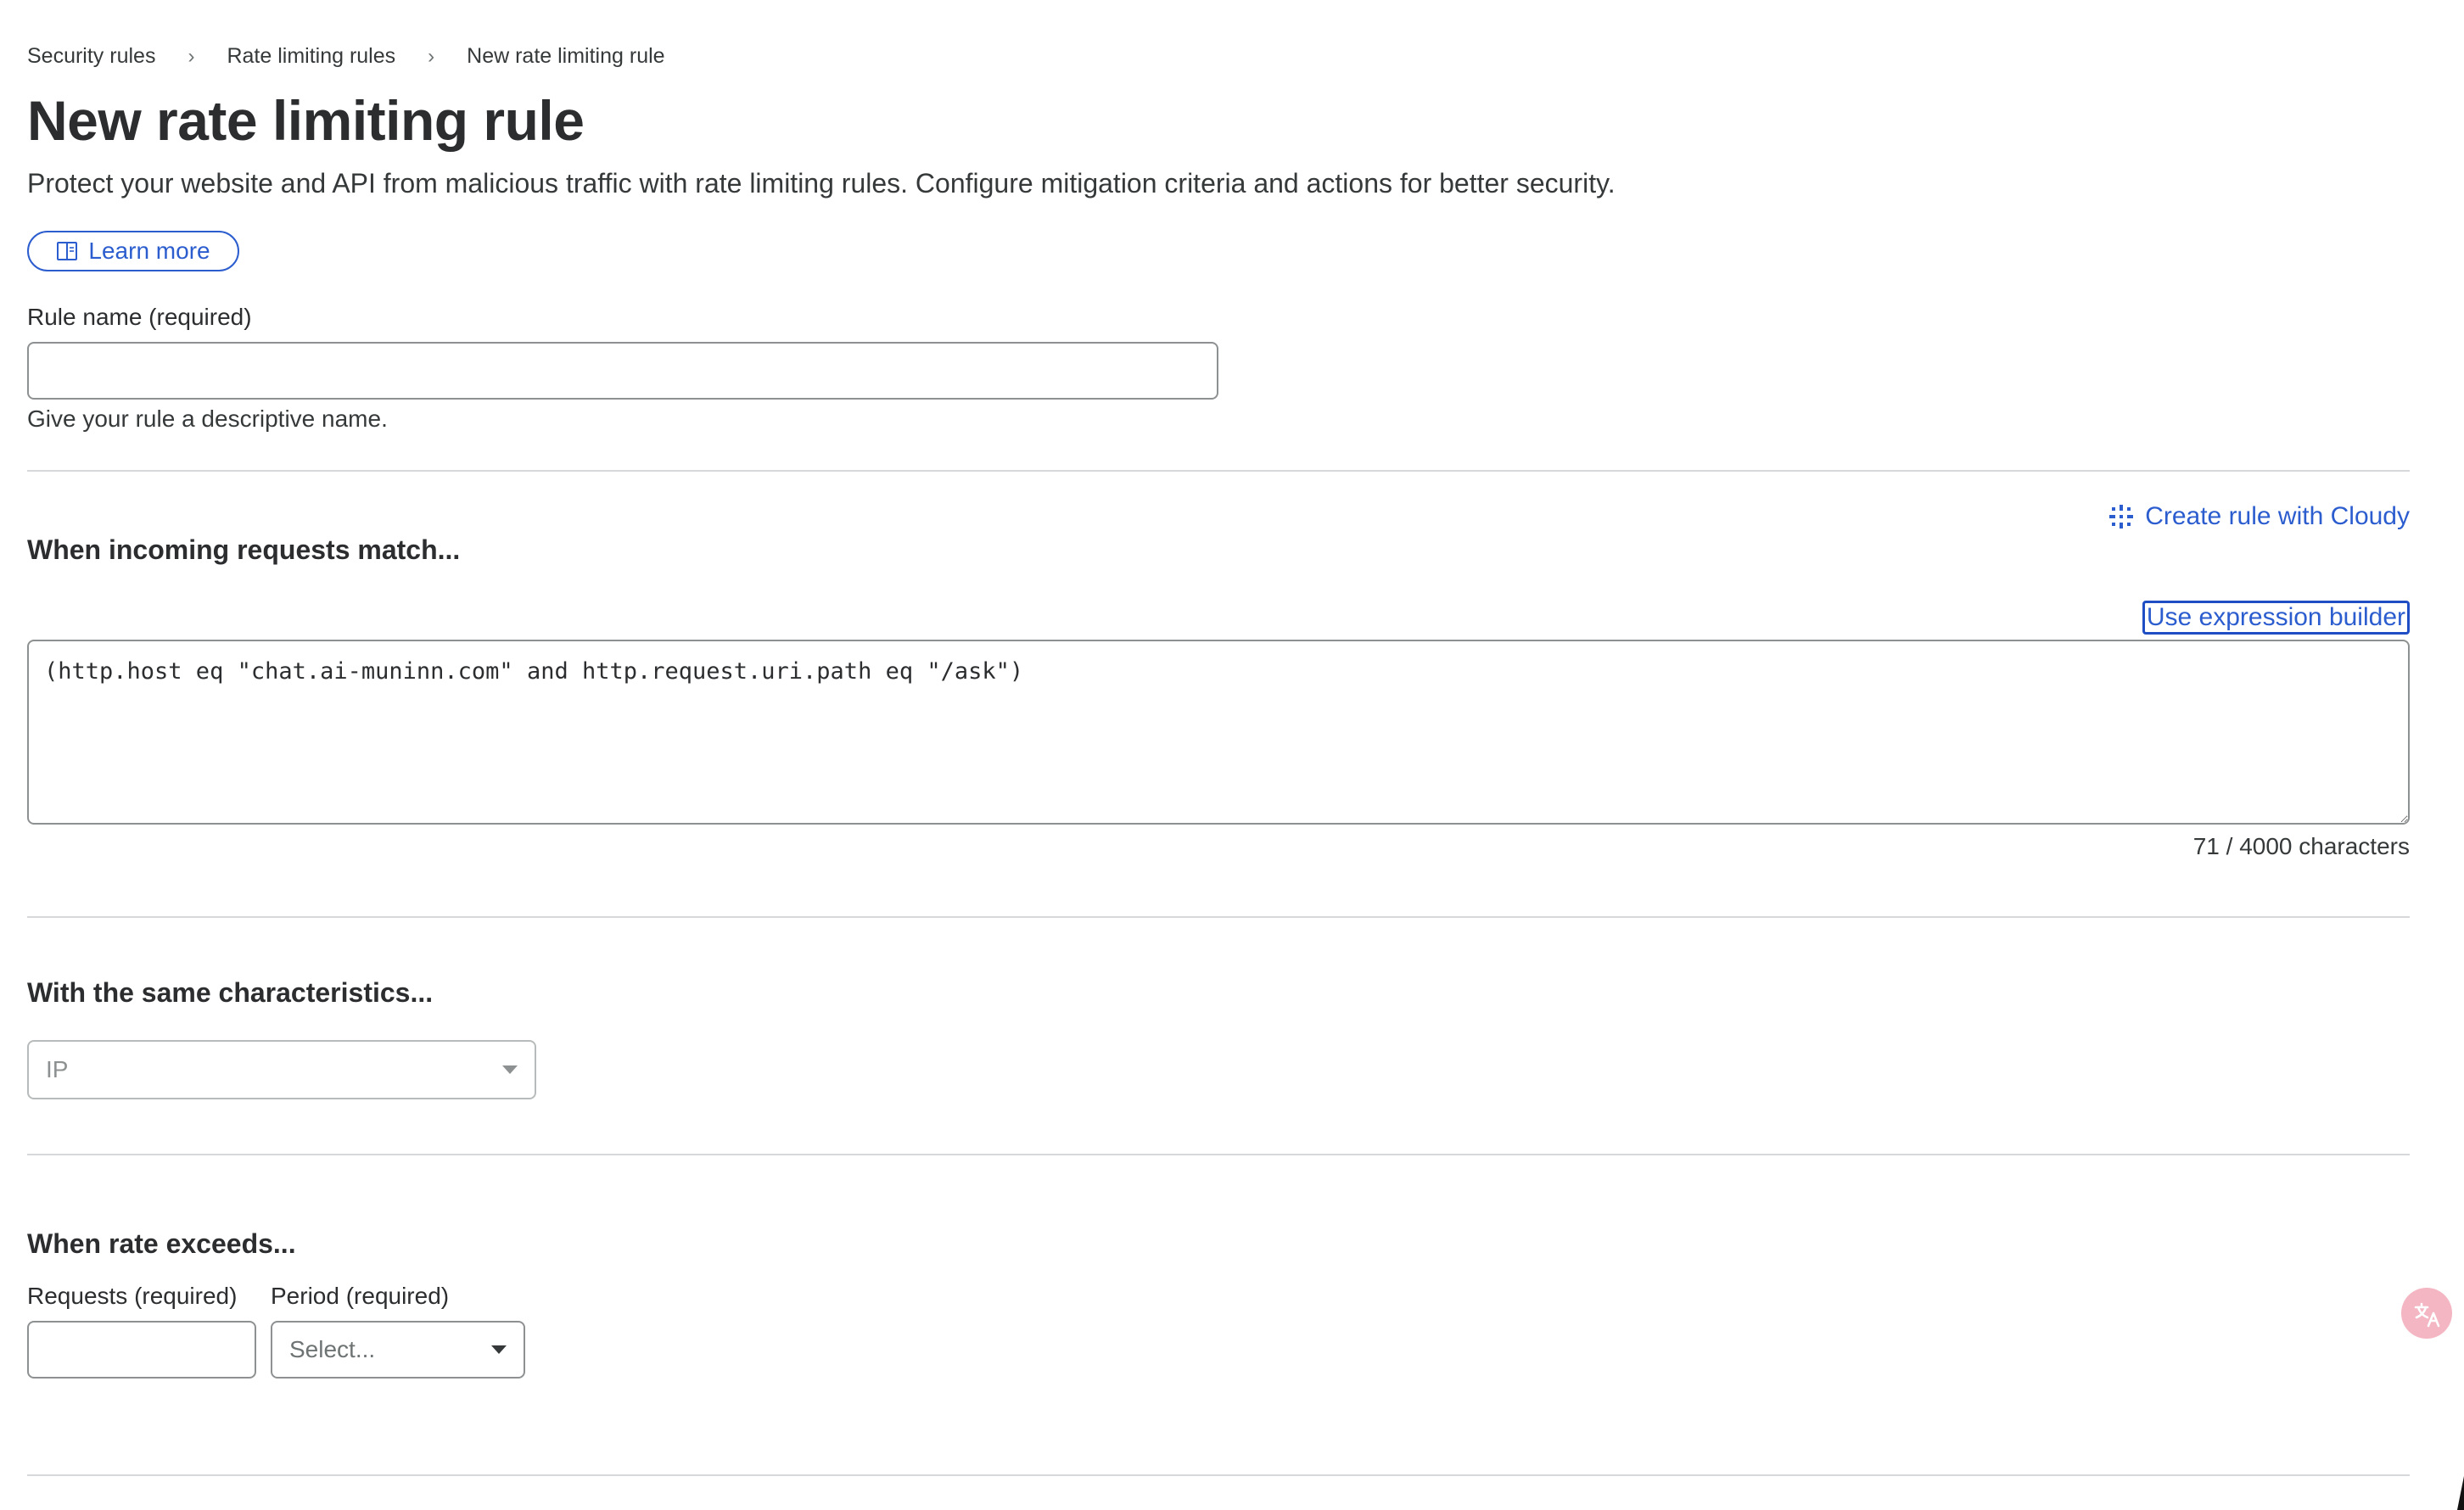 This screenshot has height=1510, width=2464. What do you see at coordinates (57, 1069) in the screenshot?
I see `characteristics-select-value: IP` at bounding box center [57, 1069].